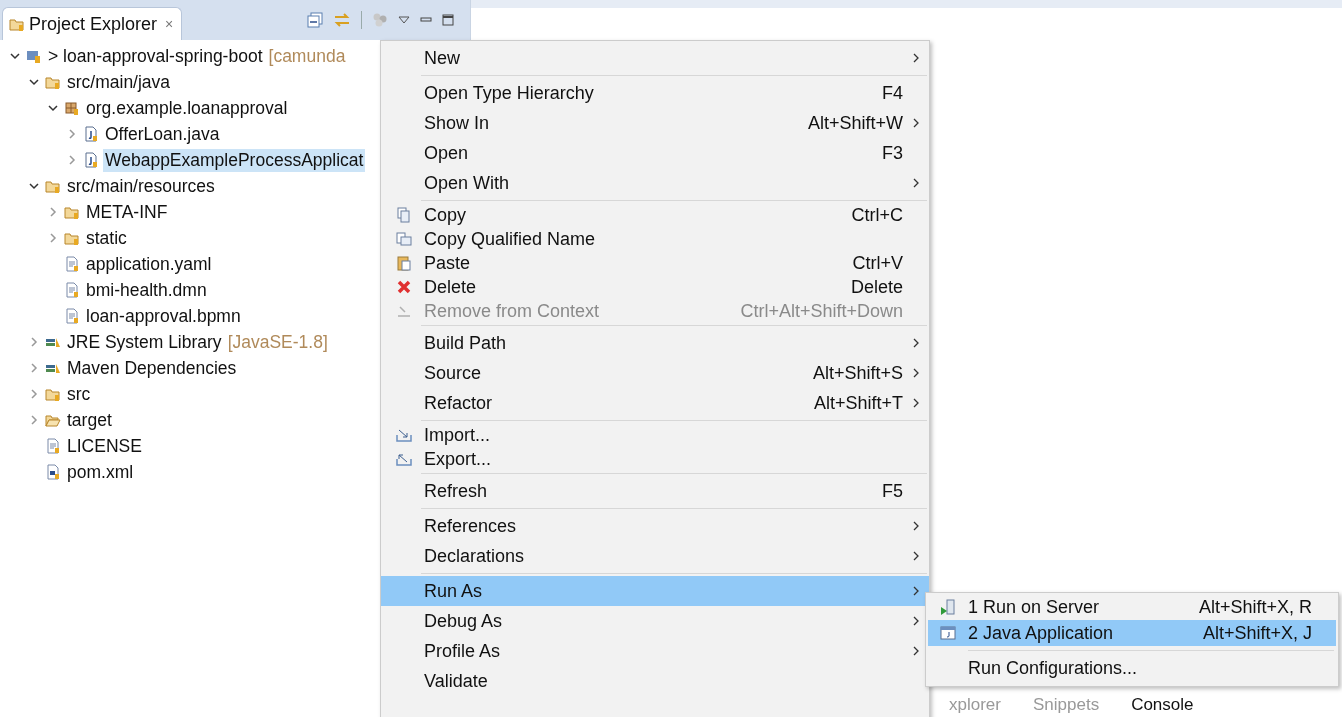 The width and height of the screenshot is (1342, 717). What do you see at coordinates (655, 263) in the screenshot?
I see `menu-item: Paste Ctrl+V` at bounding box center [655, 263].